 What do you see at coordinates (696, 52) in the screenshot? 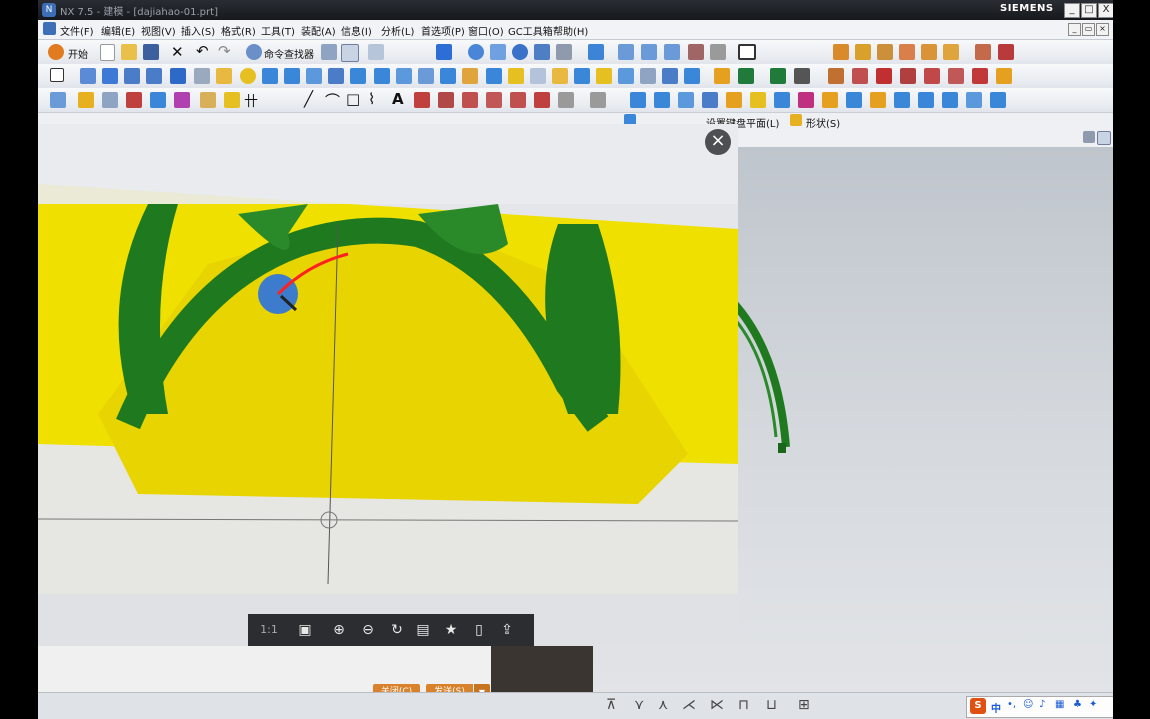
I see `section-view-icon` at bounding box center [696, 52].